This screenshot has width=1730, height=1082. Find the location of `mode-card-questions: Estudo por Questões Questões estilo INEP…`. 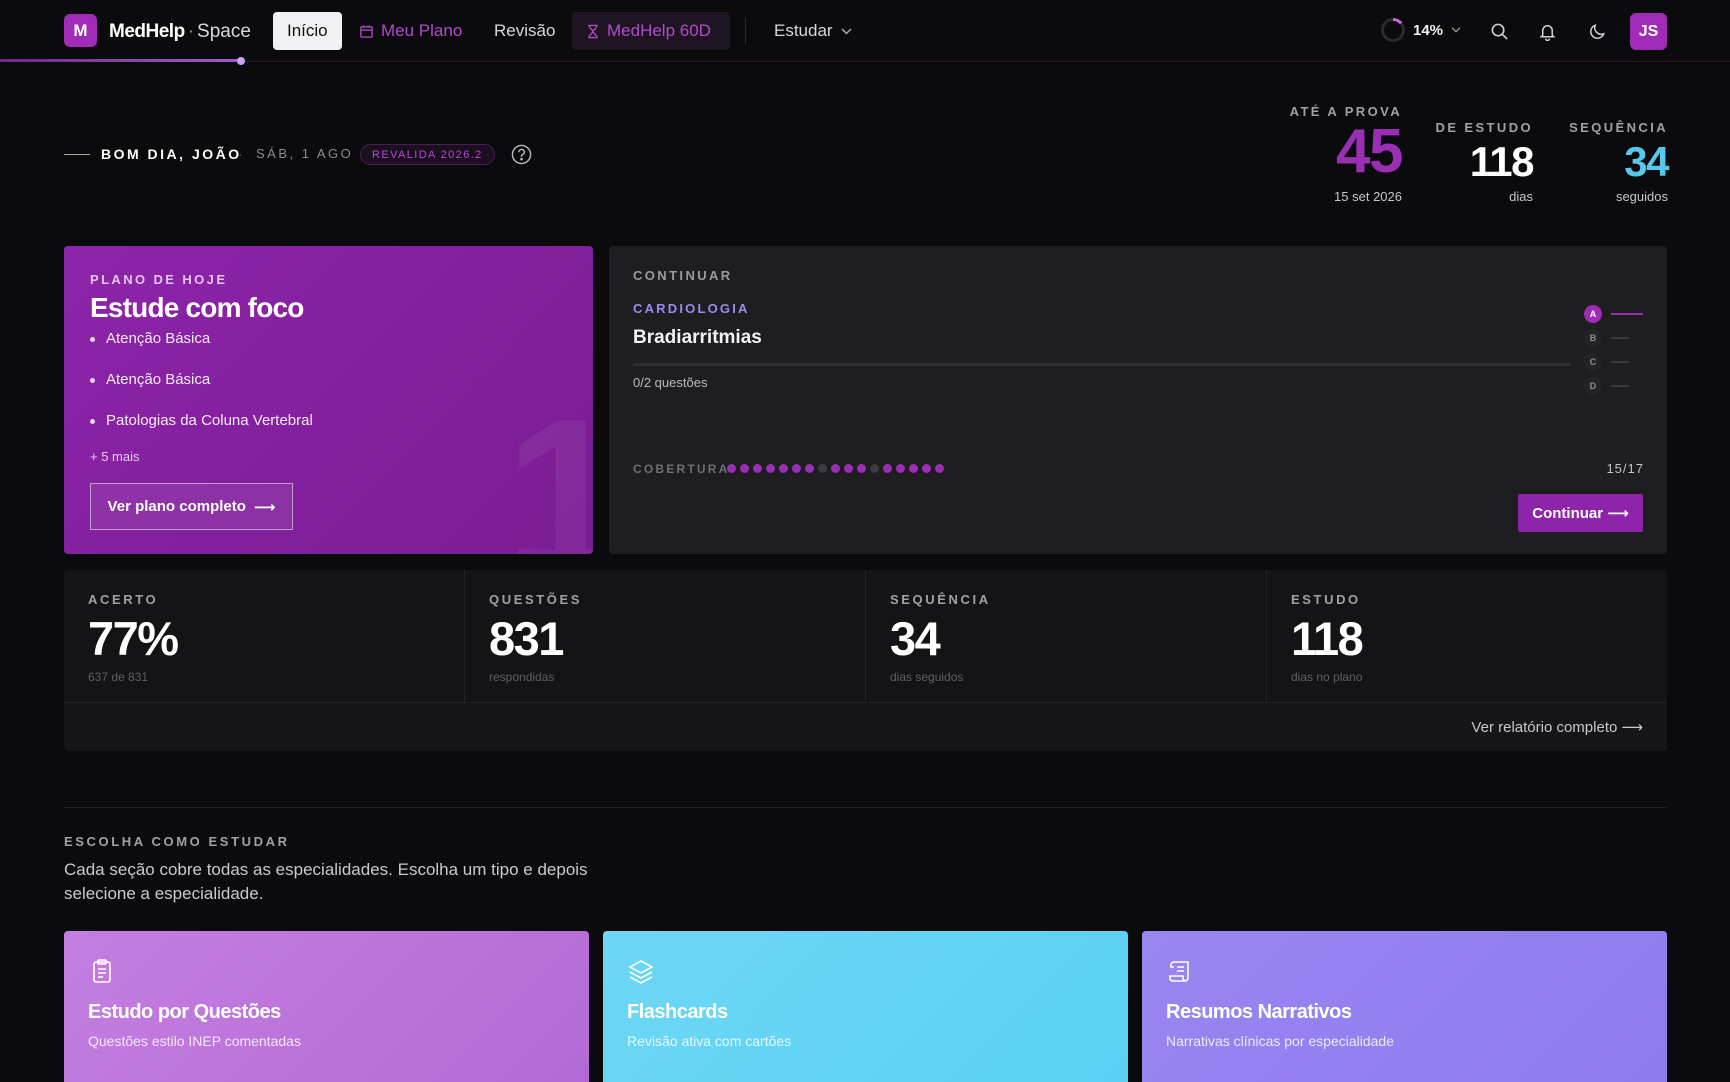

mode-card-questions: Estudo por Questões Questões estilo INEP… is located at coordinates (326, 1006).